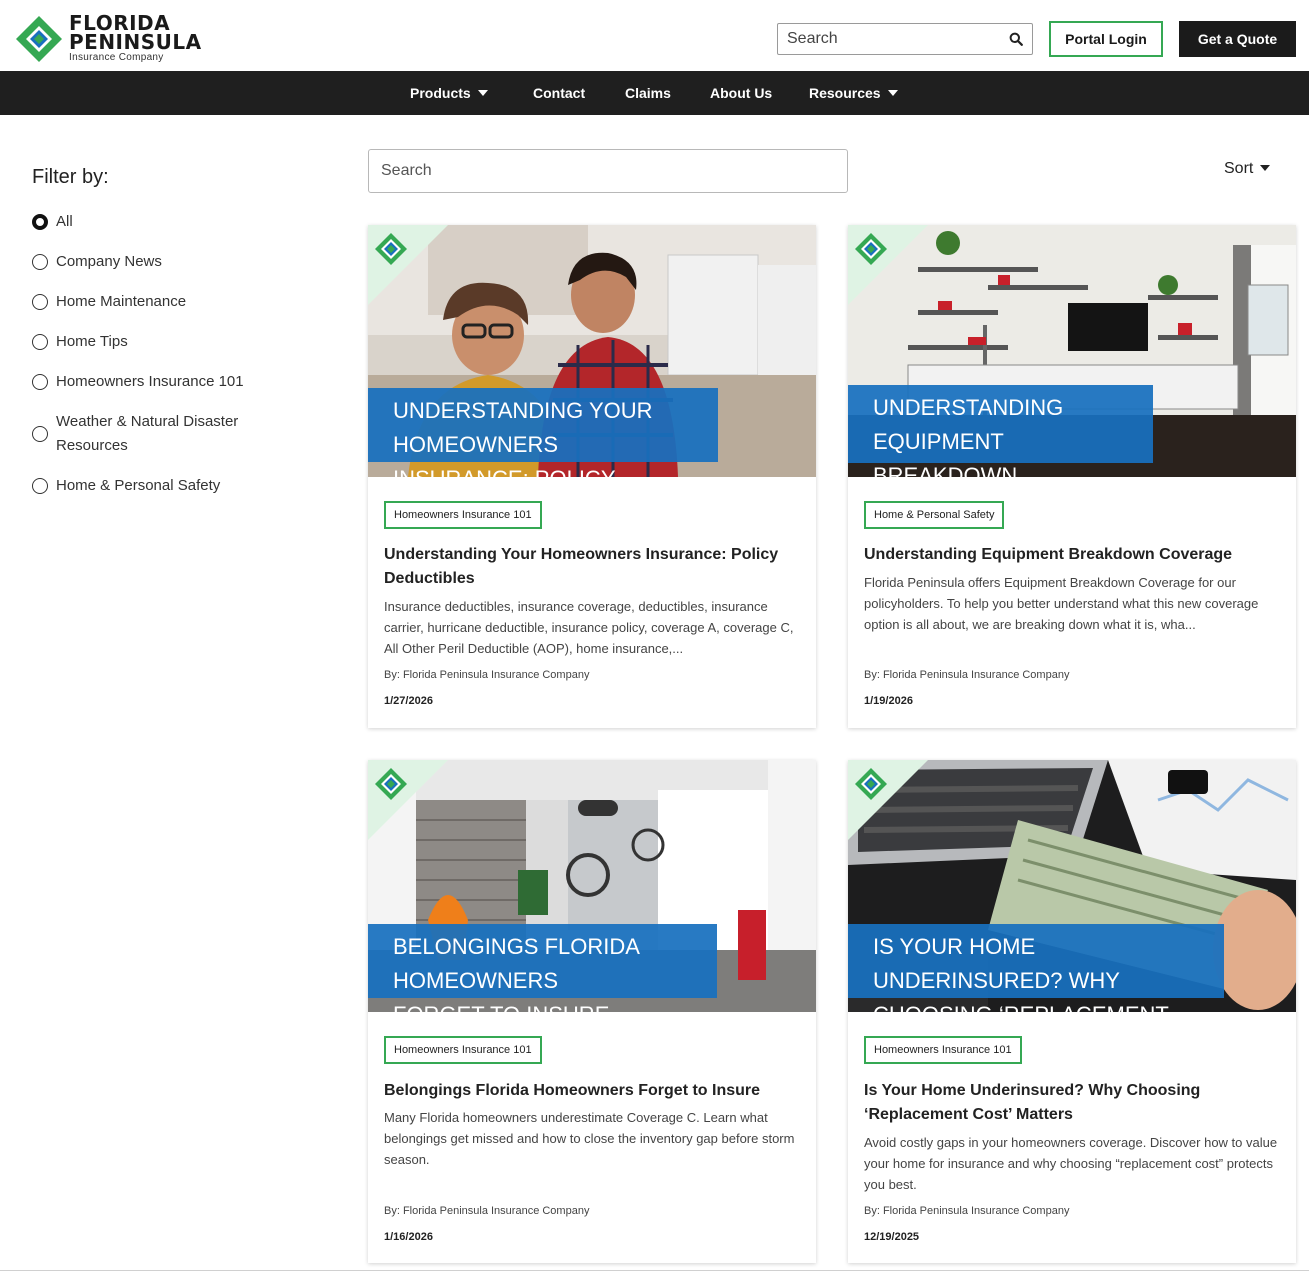  Describe the element at coordinates (121, 301) in the screenshot. I see `filter-label: Home Maintenance` at that location.